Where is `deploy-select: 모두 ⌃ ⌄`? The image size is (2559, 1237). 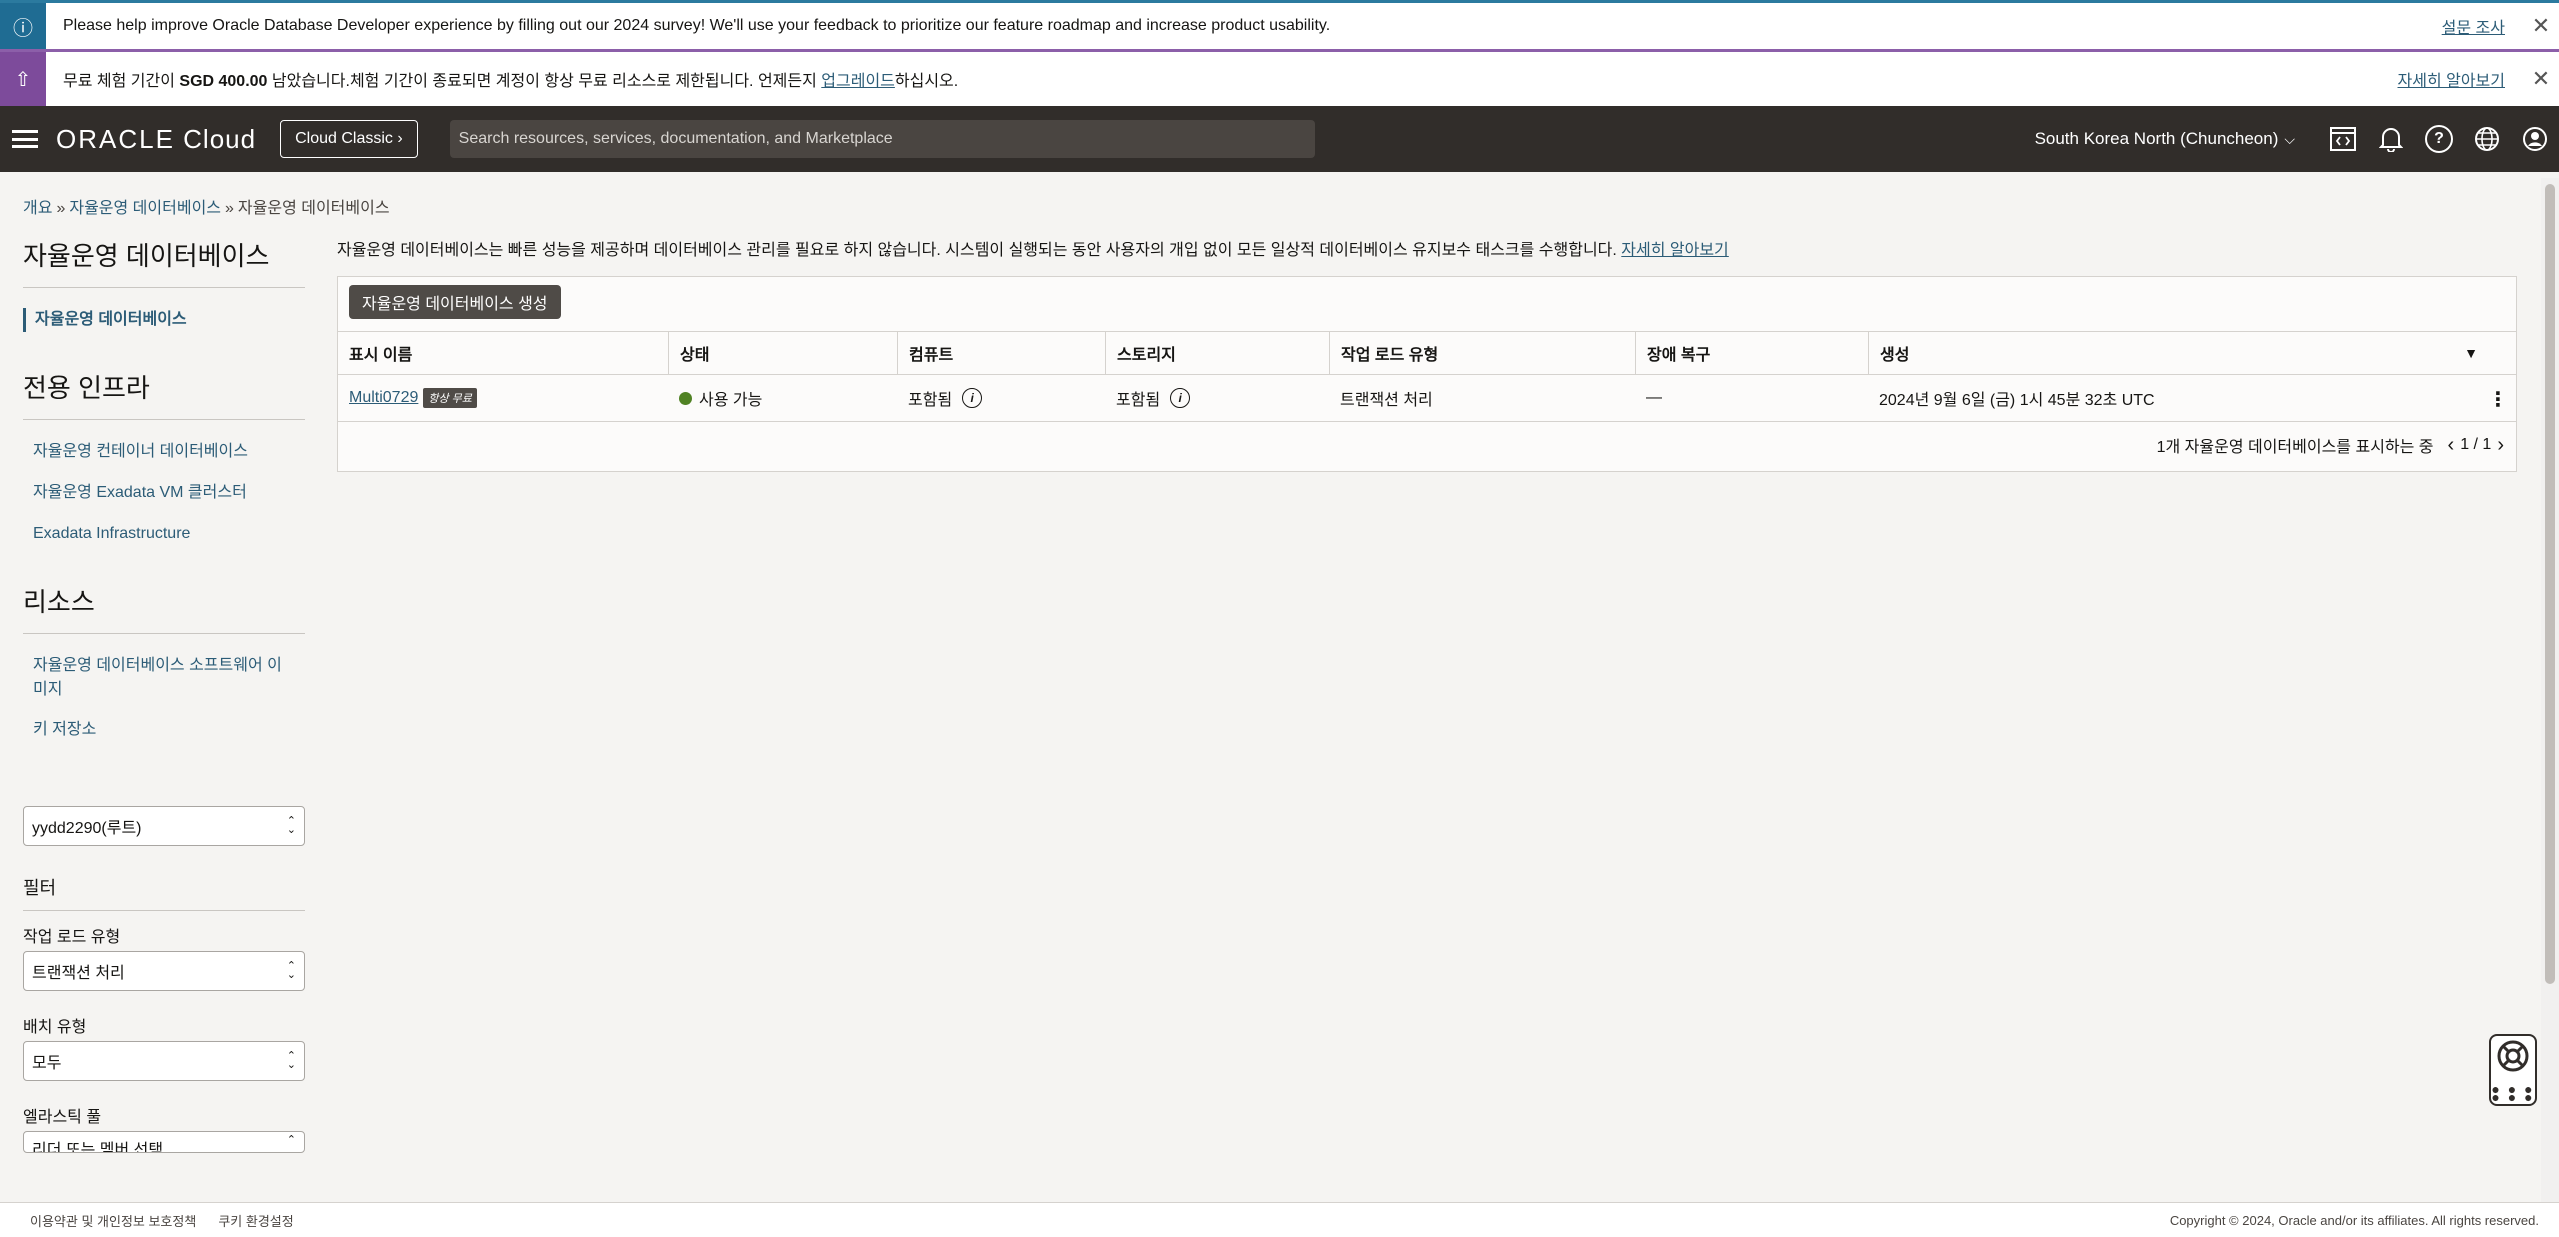
deploy-select: 모두 ⌃ ⌄ is located at coordinates (164, 1061).